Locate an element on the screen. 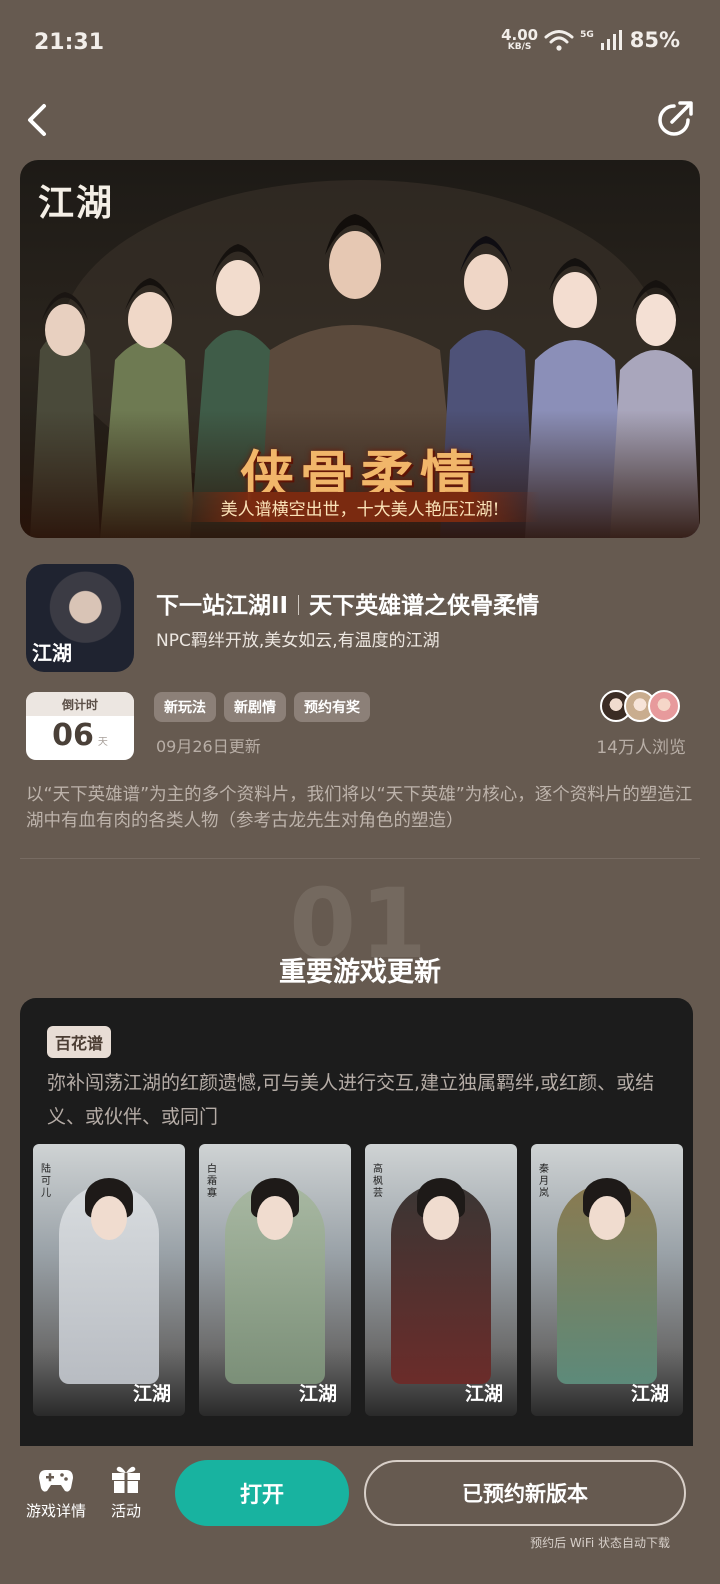 This screenshot has height=1584, width=720. status-indicators: 4.00 KB/S 5G 85% is located at coordinates (590, 40).